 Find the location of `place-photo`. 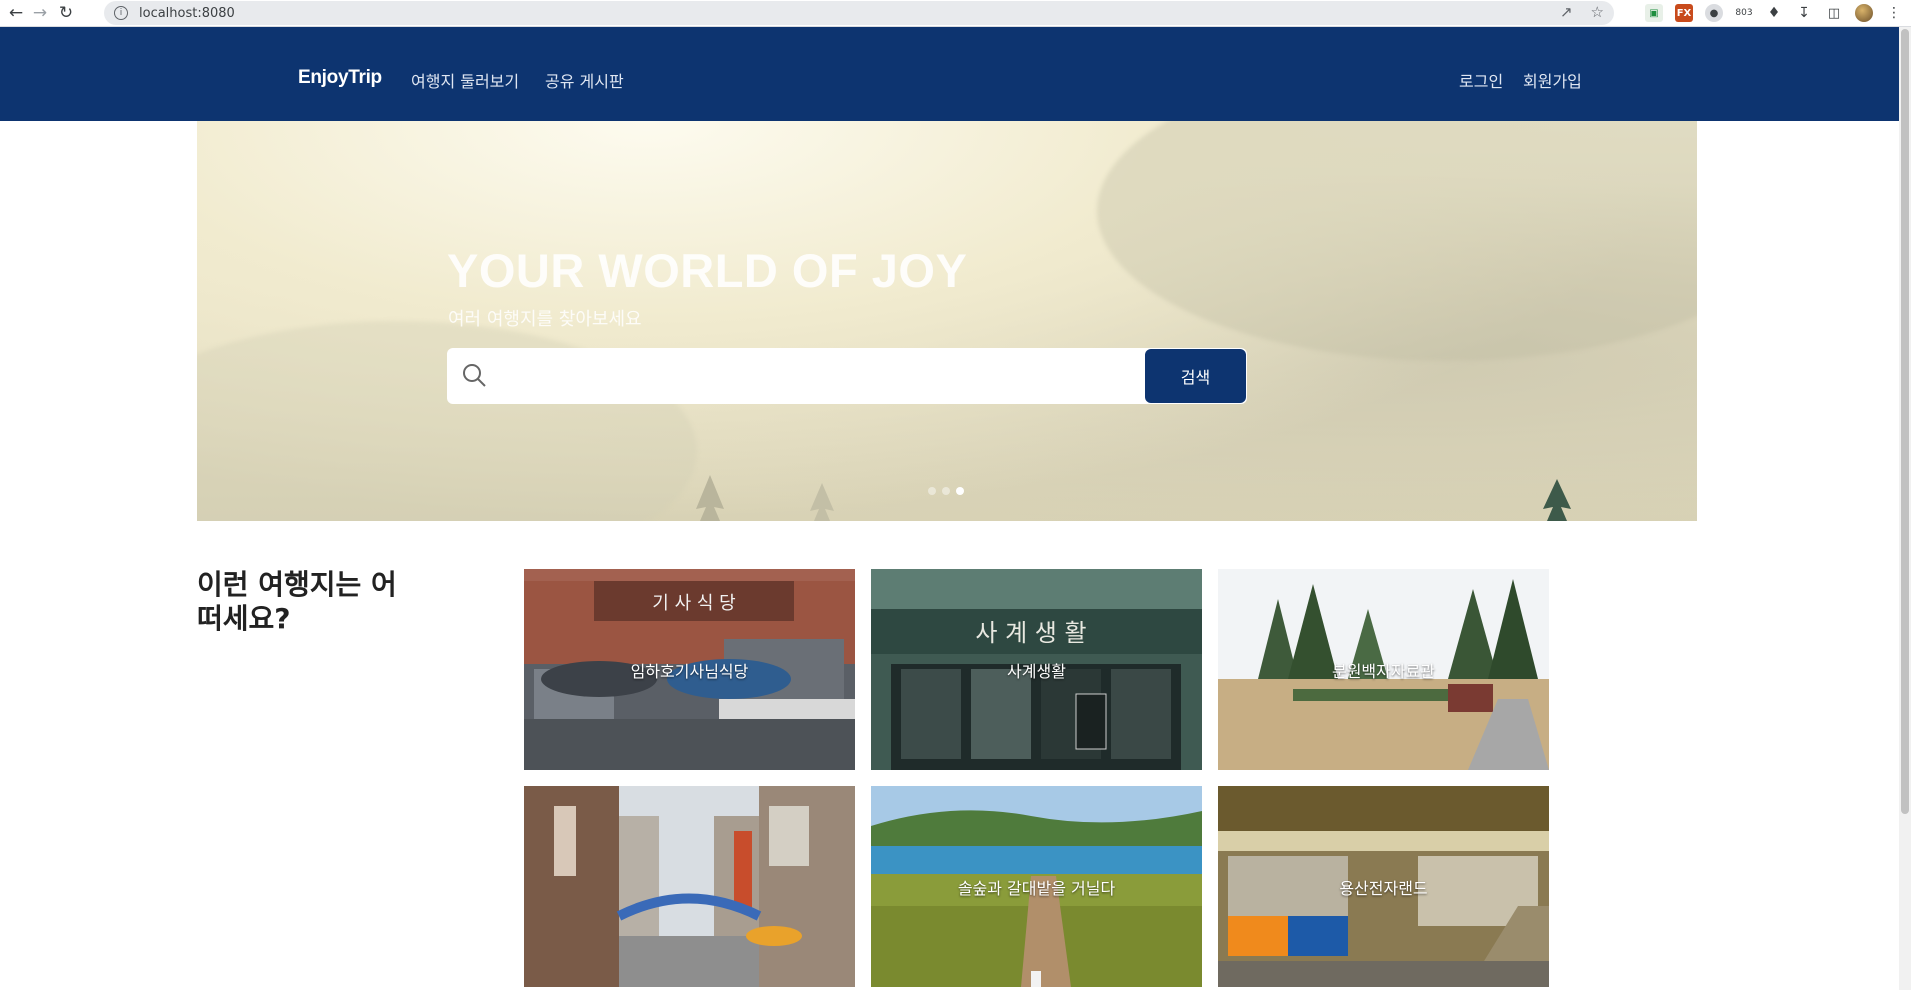

place-photo is located at coordinates (689, 886).